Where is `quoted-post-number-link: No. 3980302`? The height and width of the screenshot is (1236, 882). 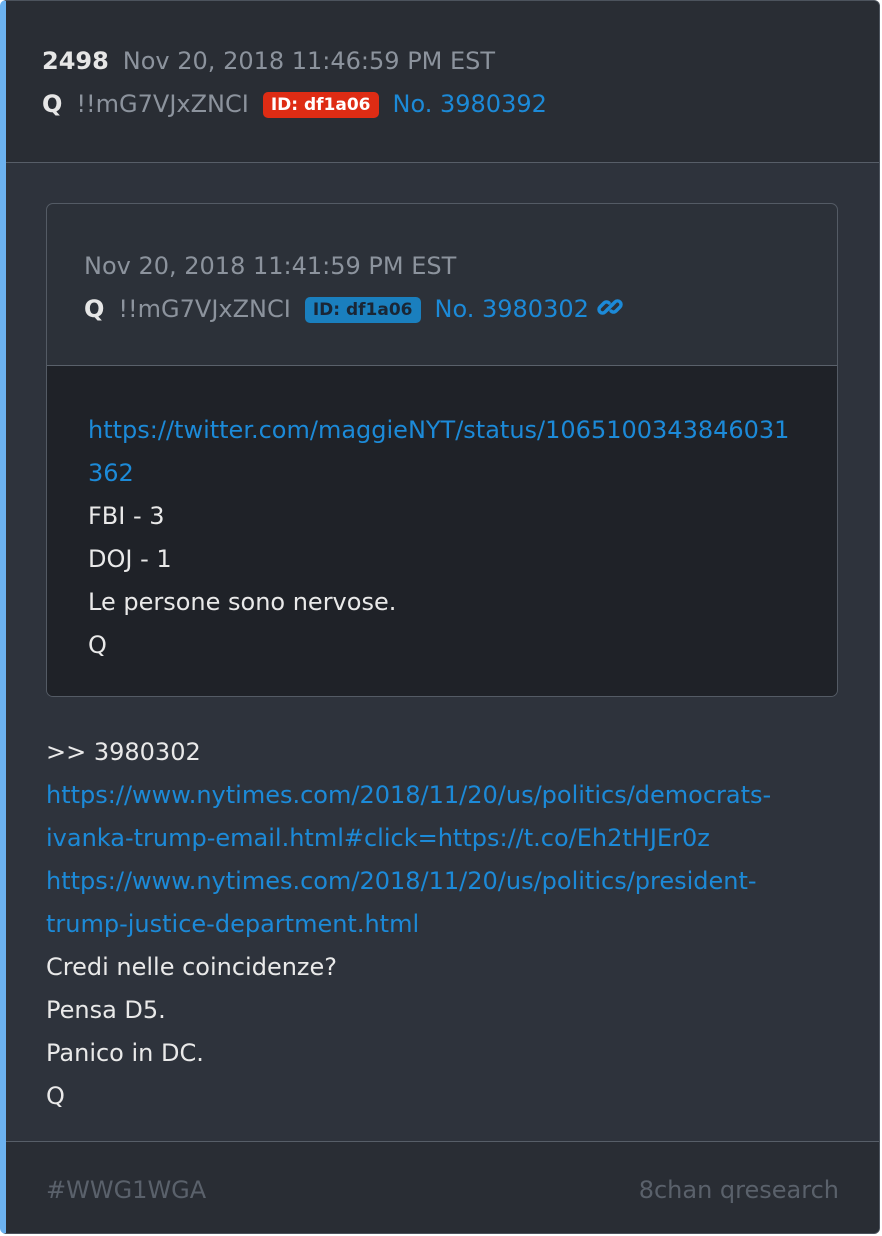 quoted-post-number-link: No. 3980302 is located at coordinates (512, 309).